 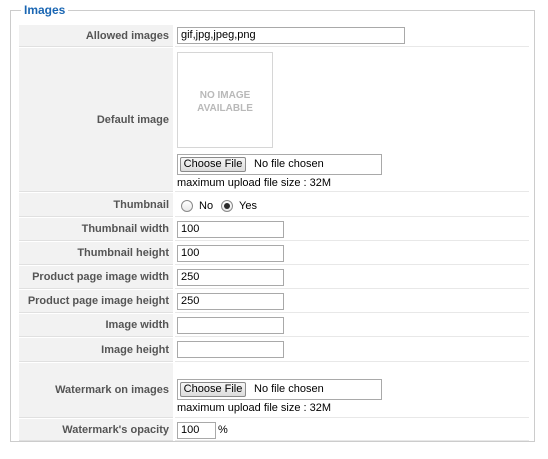 What do you see at coordinates (230, 229) in the screenshot?
I see `thumbnail-width-input: 100` at bounding box center [230, 229].